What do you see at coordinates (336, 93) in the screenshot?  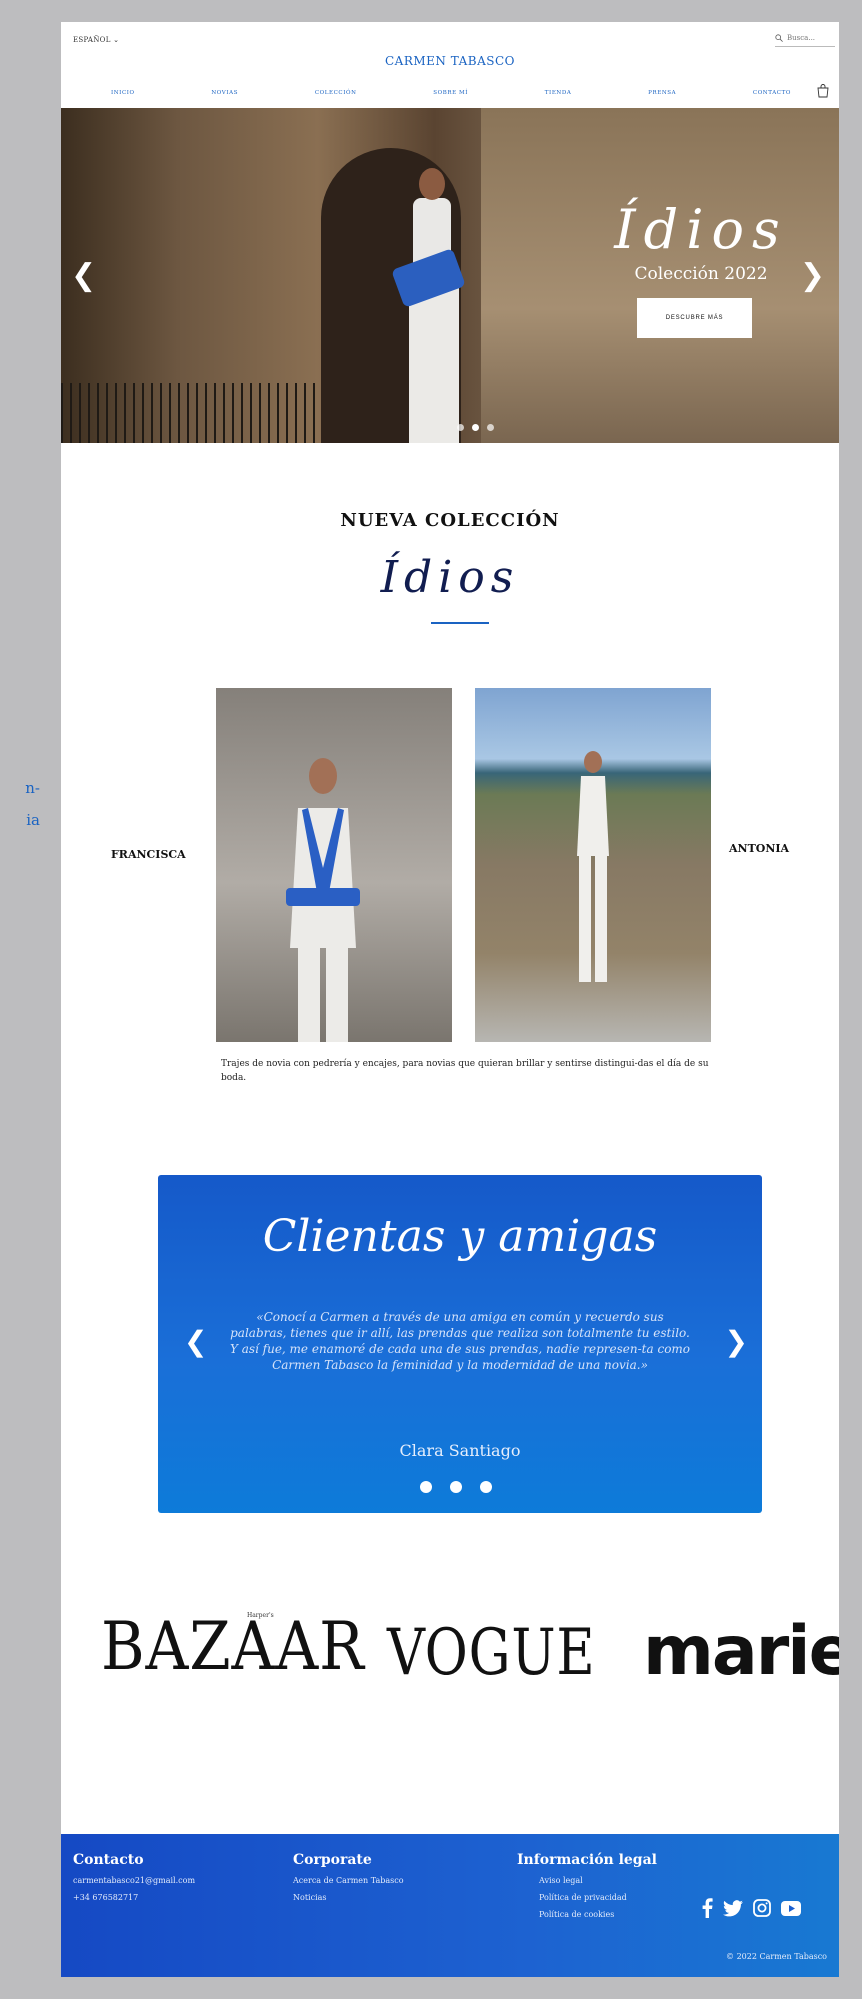 I see `nav-item-coleccion: COLECCIÓN` at bounding box center [336, 93].